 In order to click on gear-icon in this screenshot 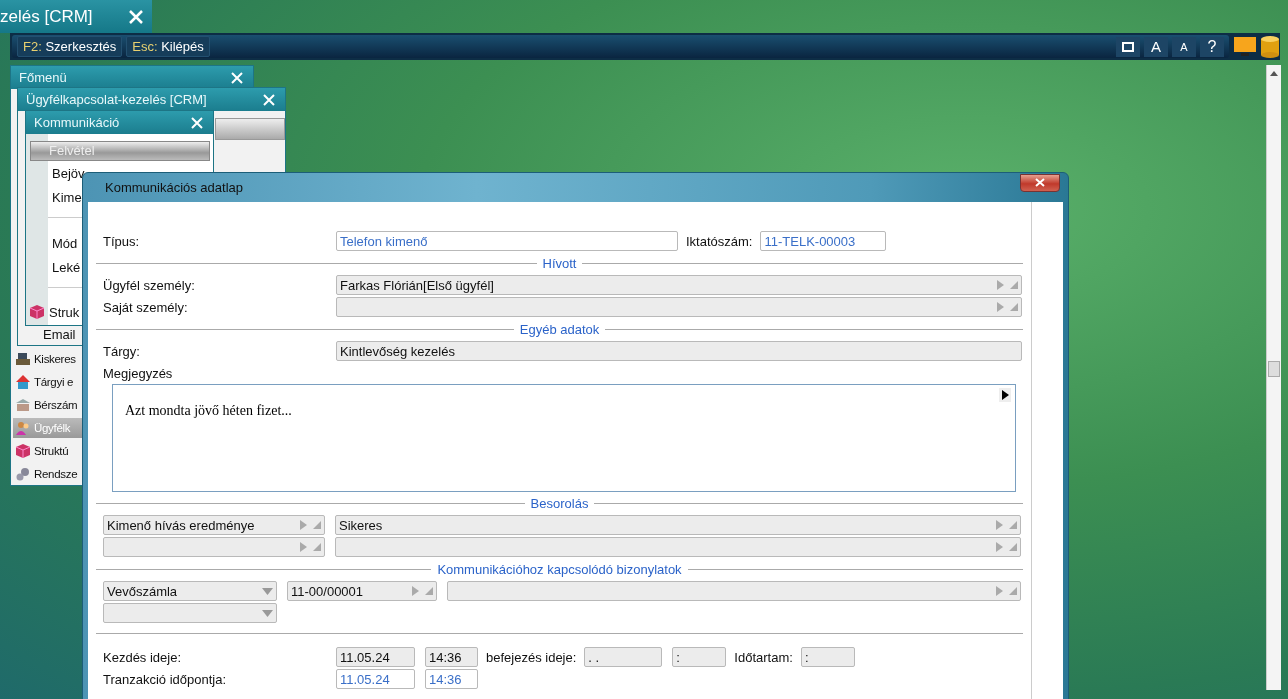, I will do `click(23, 474)`.